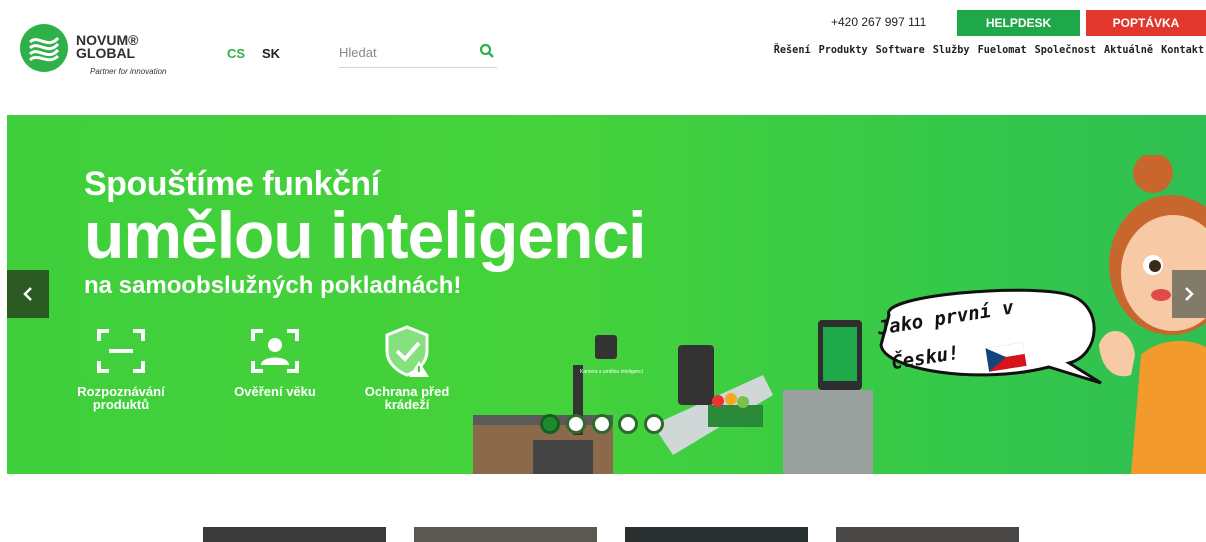 The height and width of the screenshot is (542, 1206). What do you see at coordinates (365, 235) in the screenshot?
I see `hero-title-line2: umělou inteligenci` at bounding box center [365, 235].